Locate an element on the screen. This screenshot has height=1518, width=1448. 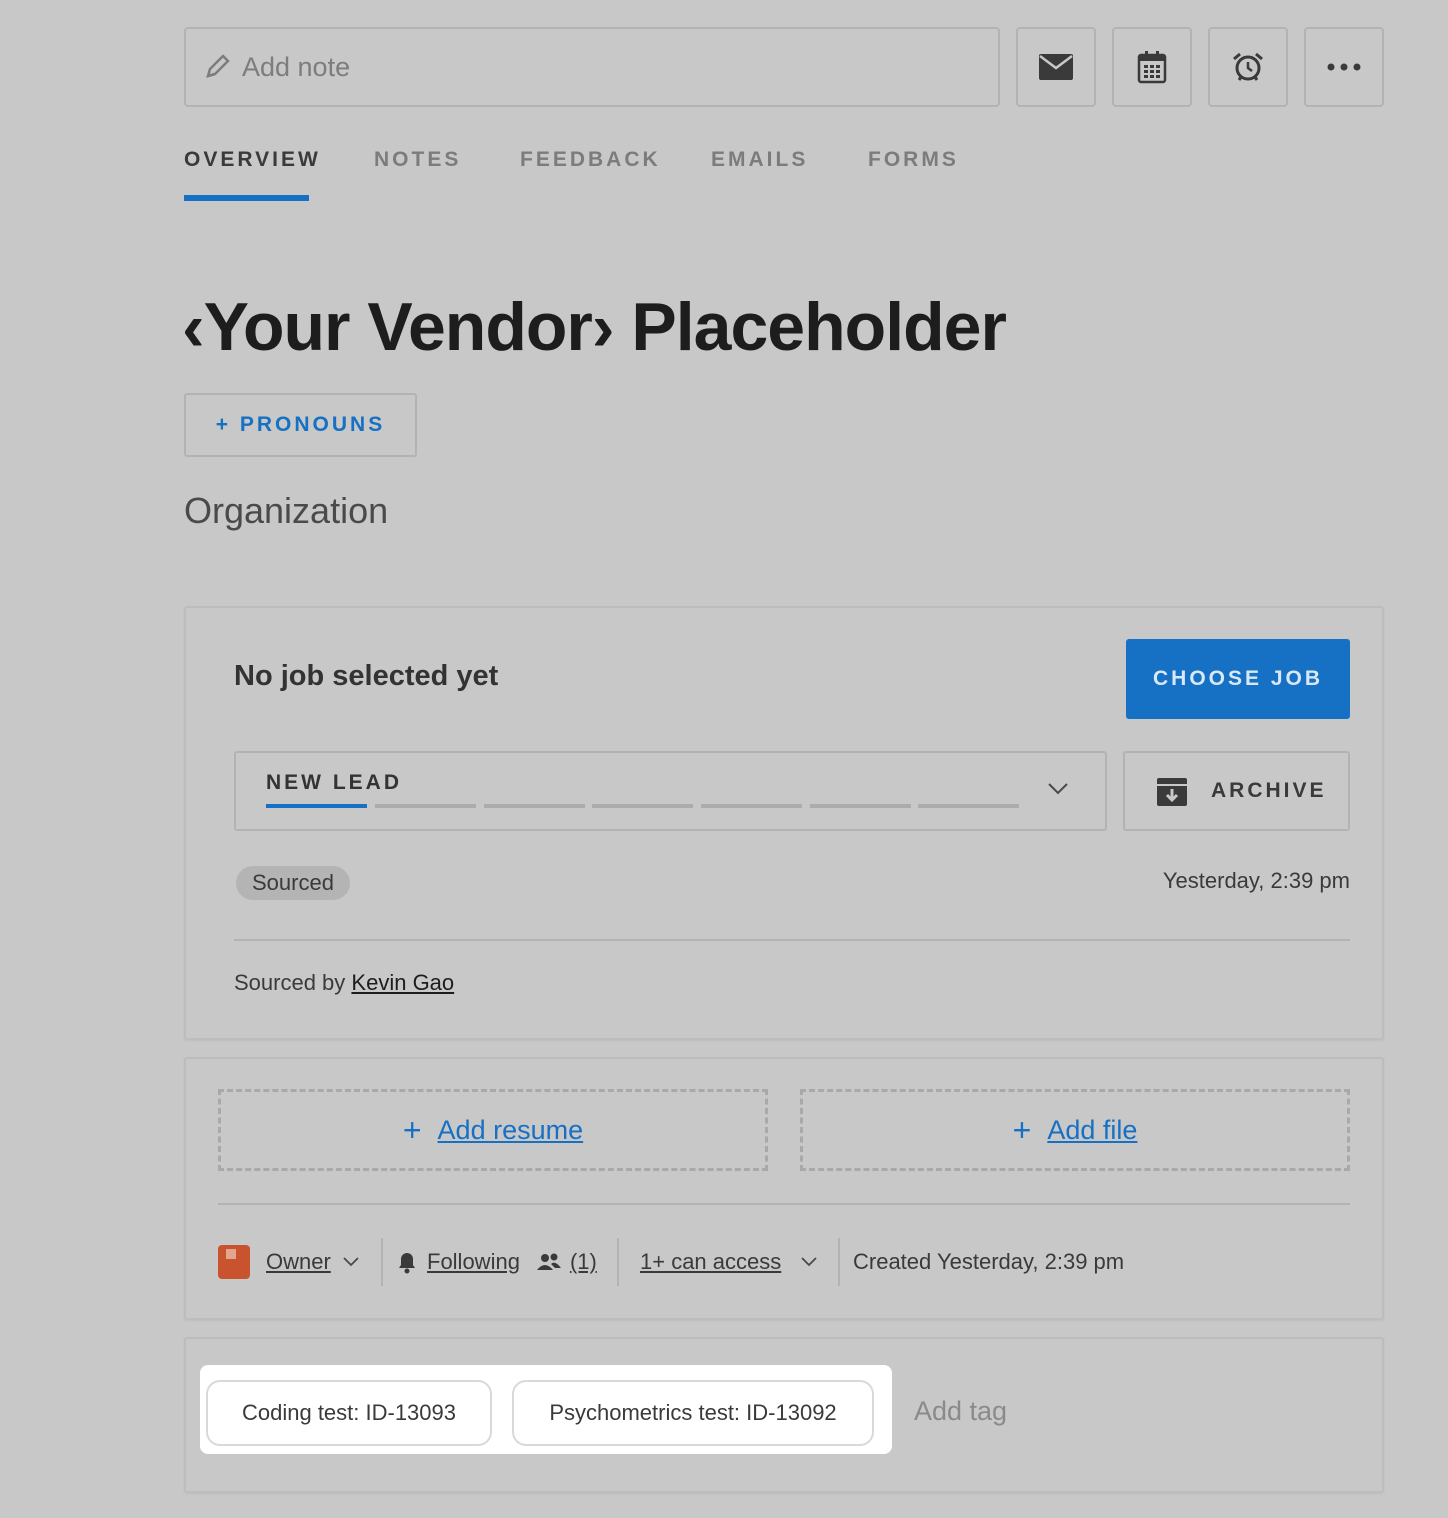
active-tab-indicator is located at coordinates (246, 198).